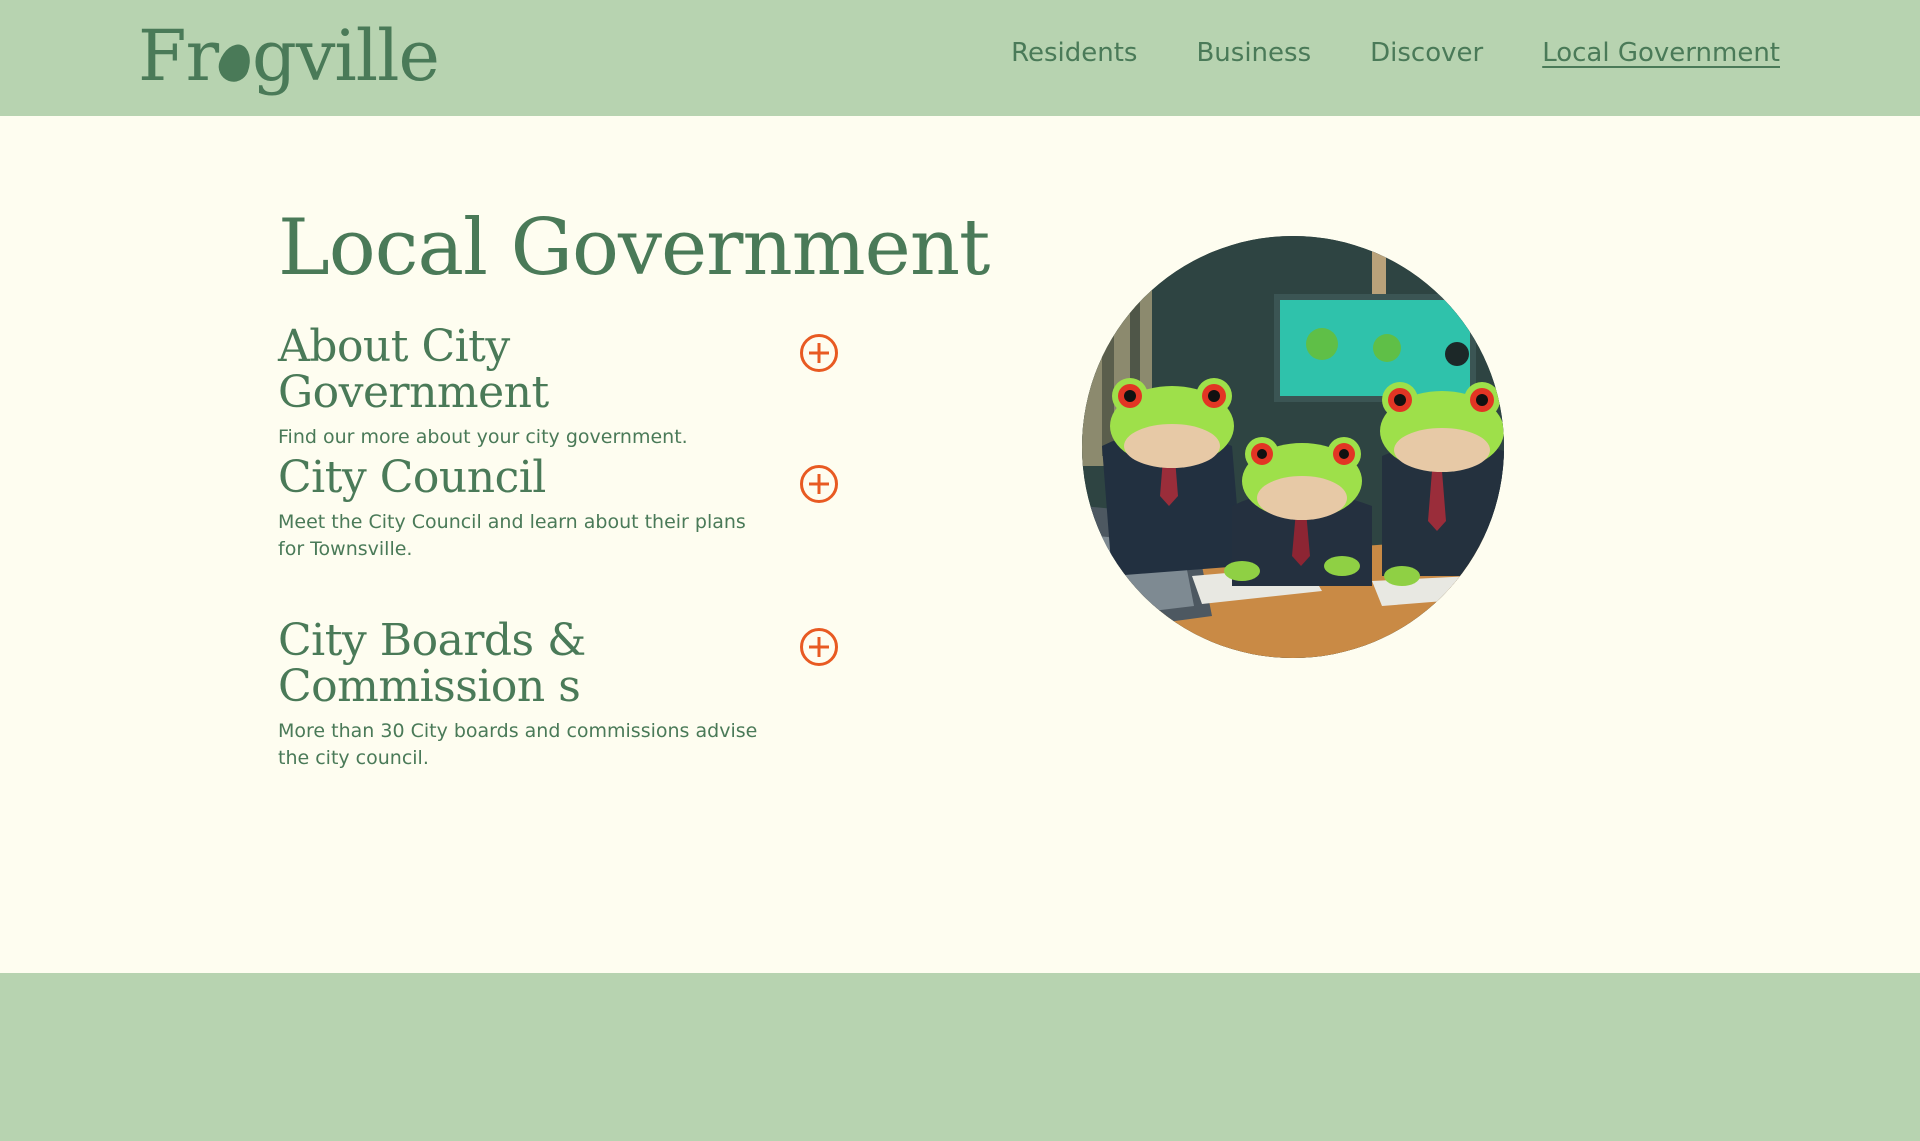 The image size is (1920, 1141). I want to click on section-heading: City Council, so click(412, 477).